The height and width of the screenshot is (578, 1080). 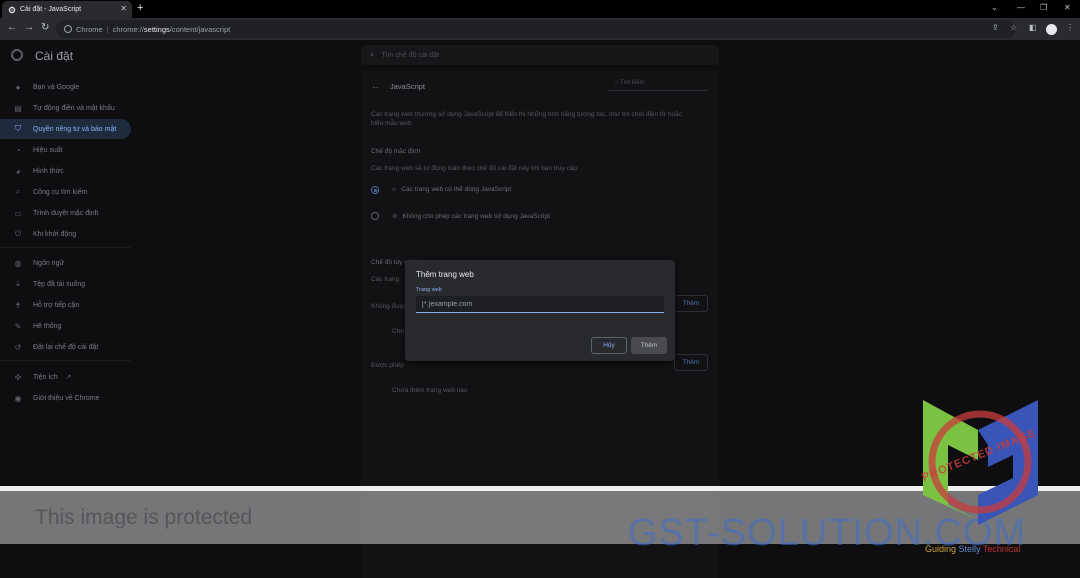 What do you see at coordinates (375, 216) in the screenshot?
I see `radio-block-javascript` at bounding box center [375, 216].